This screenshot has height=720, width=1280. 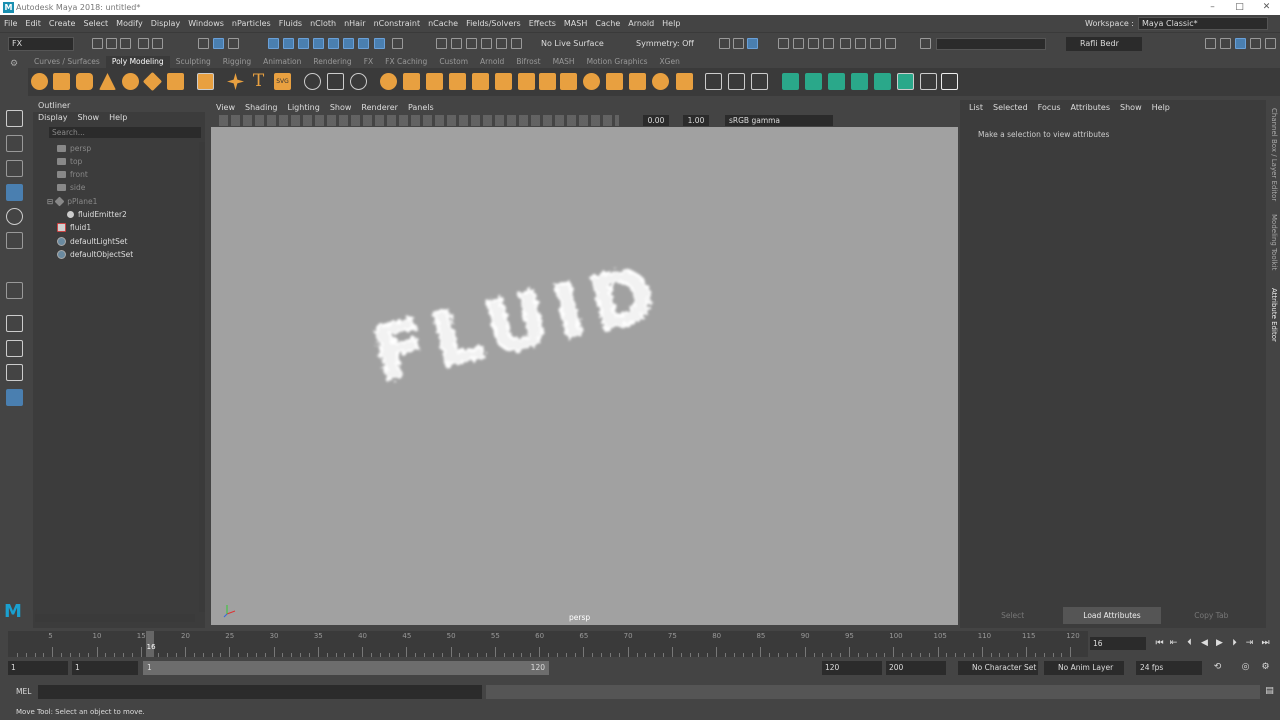 I want to click on menu-set-dropdown: FX, so click(x=41, y=44).